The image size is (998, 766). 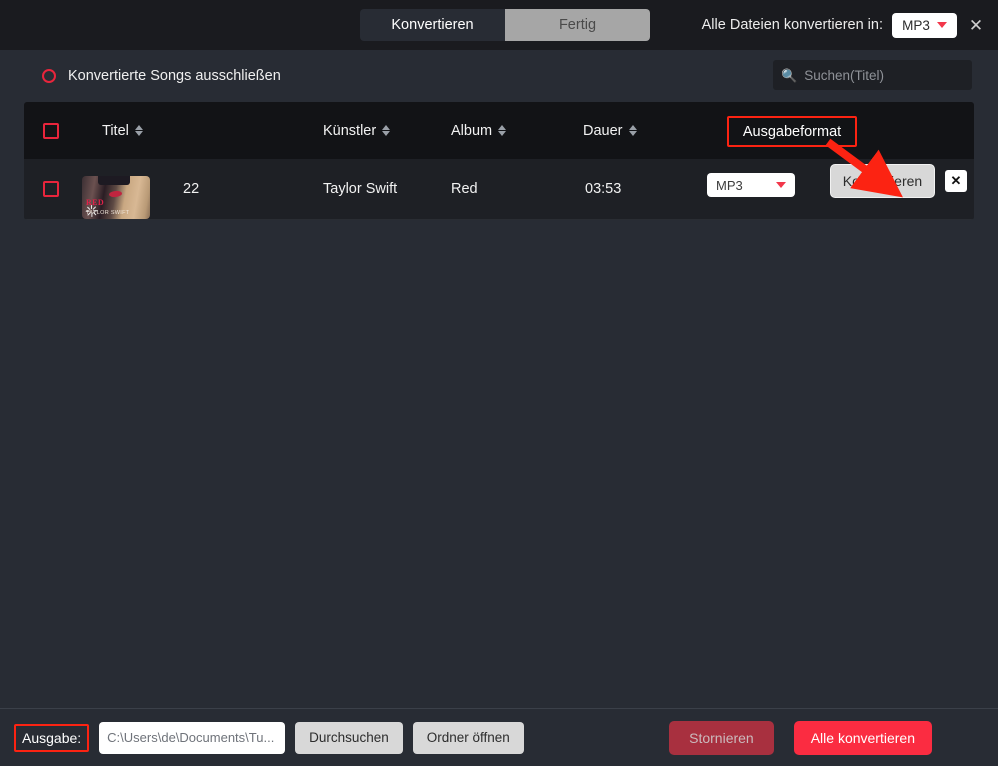 I want to click on table-header-row: Titel Künstler Album Dauer Ausgabeformat, so click(x=499, y=130).